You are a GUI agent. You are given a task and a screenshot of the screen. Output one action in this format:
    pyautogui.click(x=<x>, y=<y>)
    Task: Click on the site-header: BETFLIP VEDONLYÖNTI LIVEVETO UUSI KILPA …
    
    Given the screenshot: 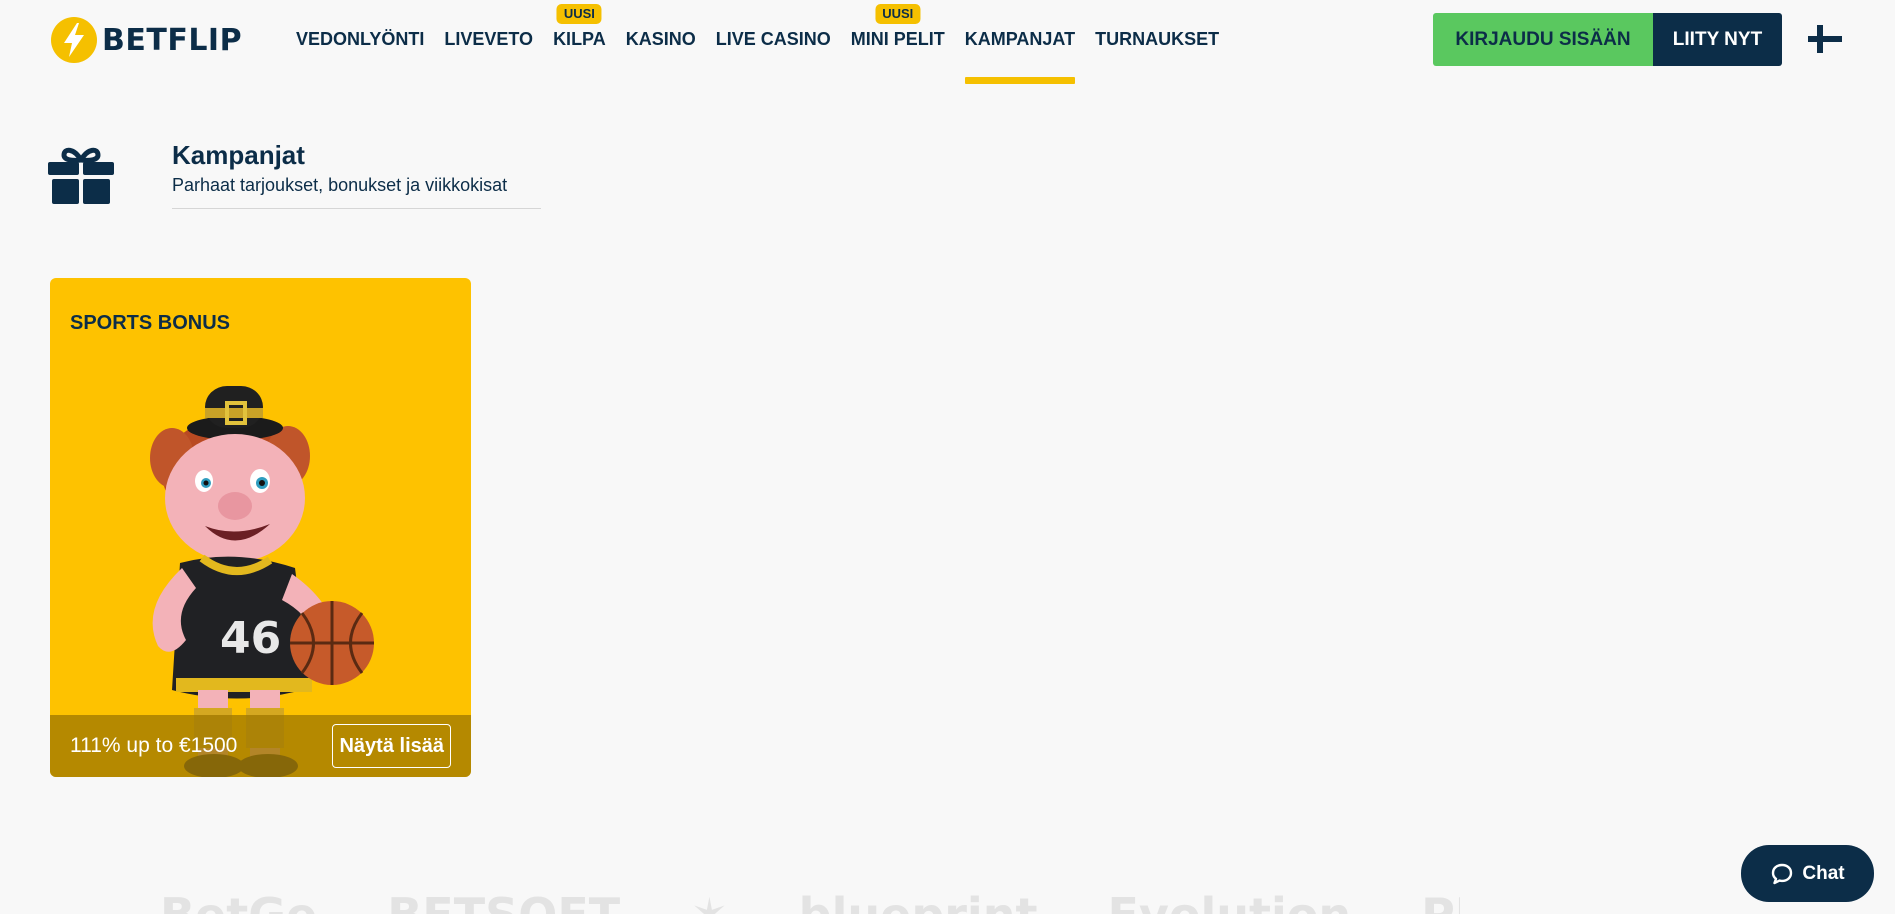 What is the action you would take?
    pyautogui.click(x=947, y=42)
    